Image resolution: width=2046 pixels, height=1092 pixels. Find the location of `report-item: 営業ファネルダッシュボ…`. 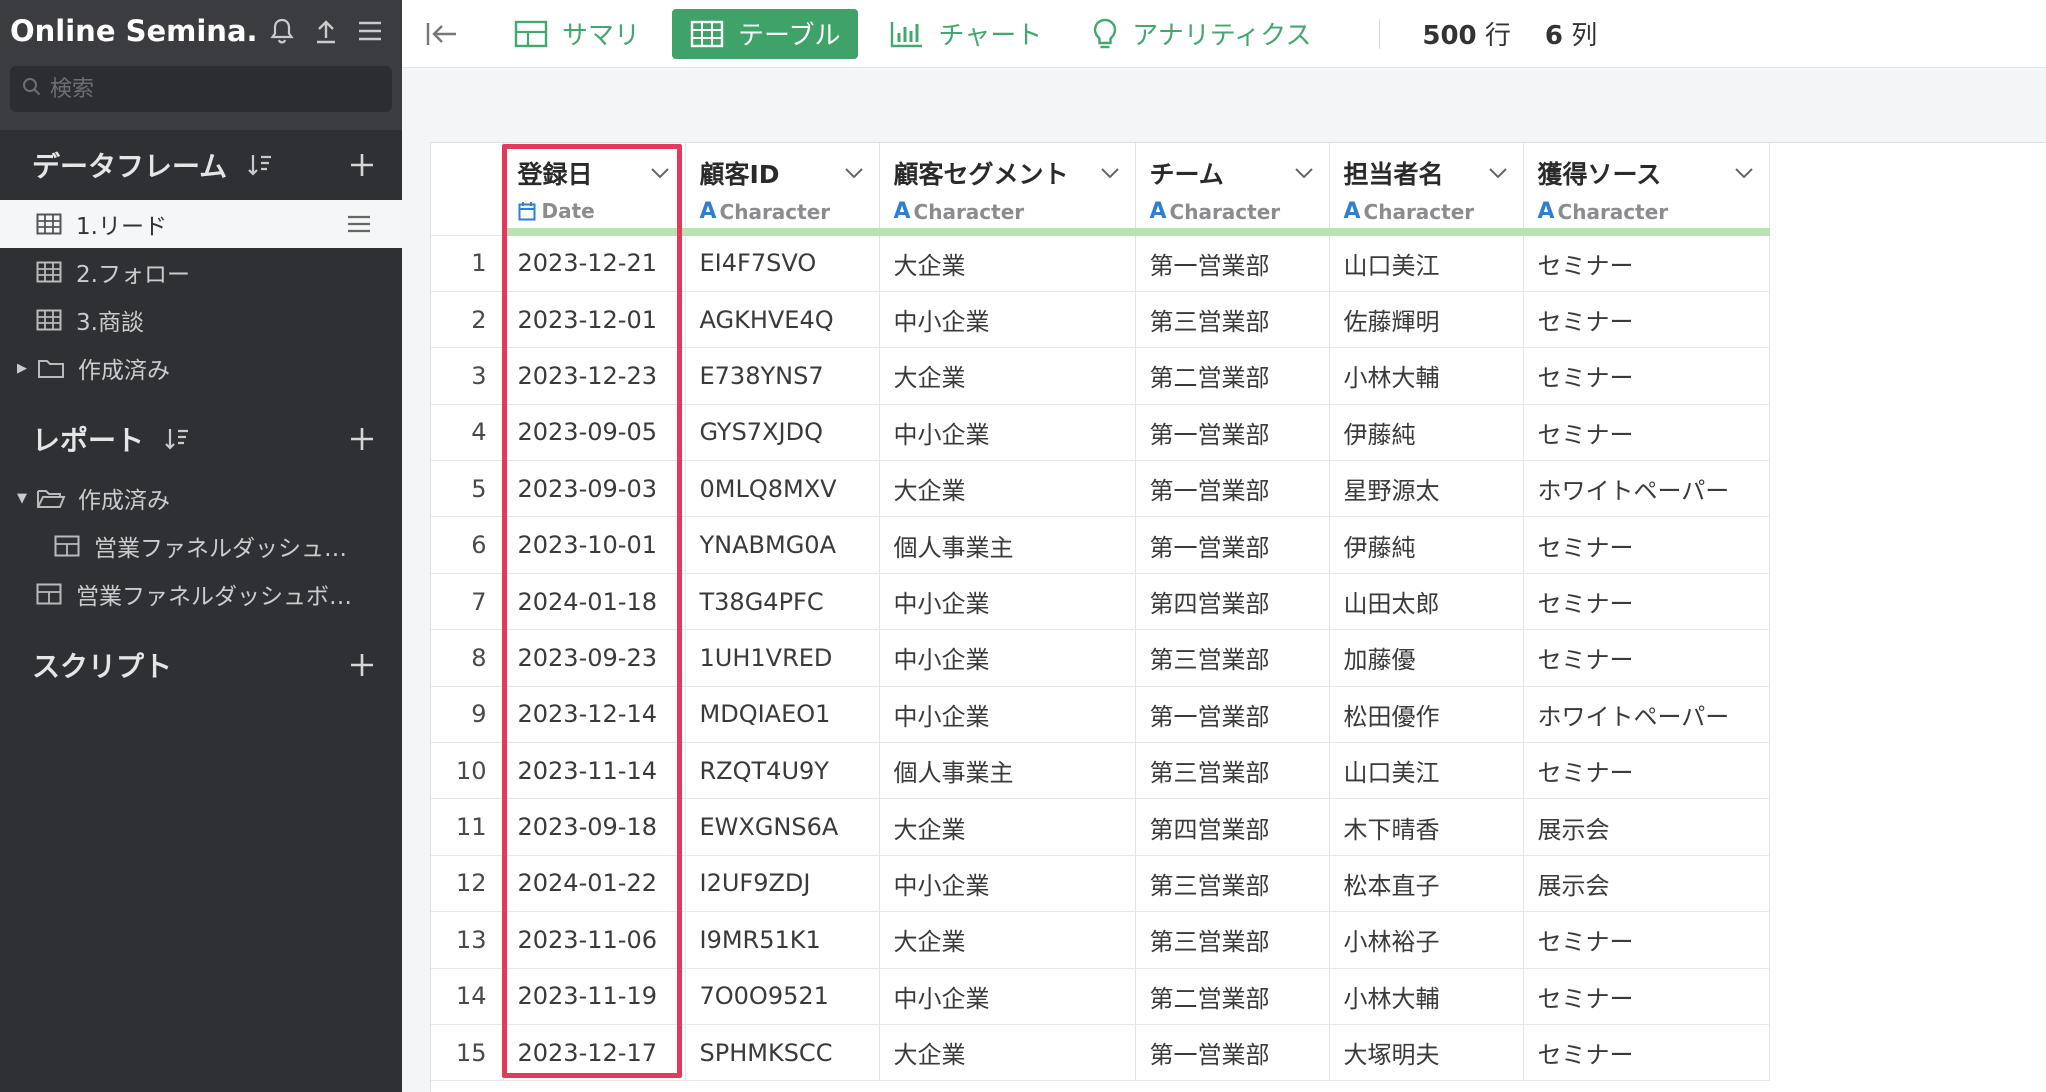

report-item: 営業ファネルダッシュボ… is located at coordinates (201, 594).